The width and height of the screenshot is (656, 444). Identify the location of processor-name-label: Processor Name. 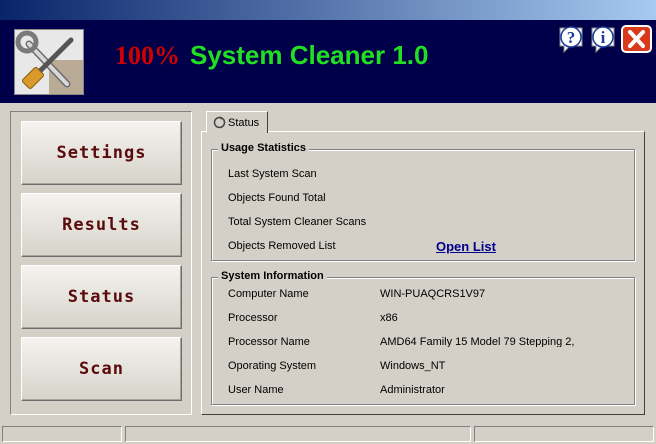
(269, 342).